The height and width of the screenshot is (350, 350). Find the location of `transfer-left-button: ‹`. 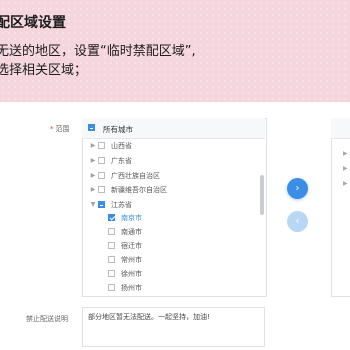

transfer-left-button: ‹ is located at coordinates (297, 221).